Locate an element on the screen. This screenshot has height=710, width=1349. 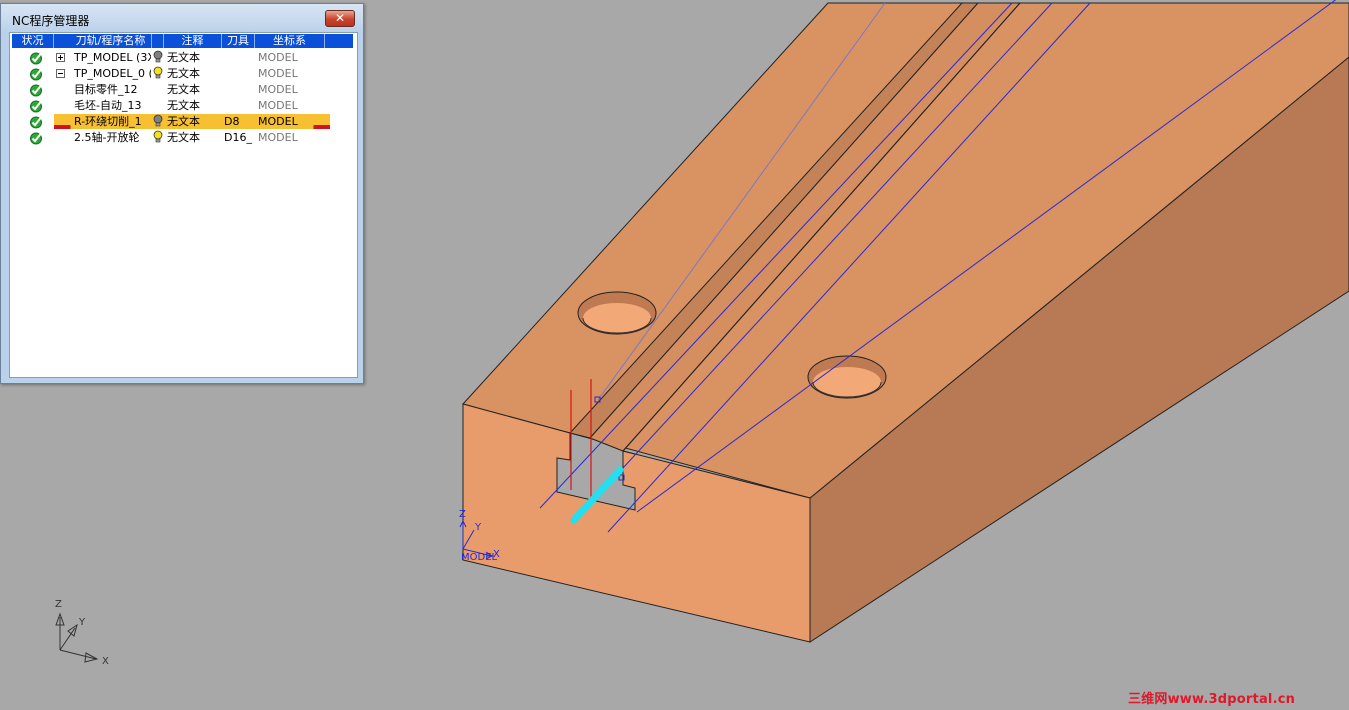
column-header-coord: 坐标系 is located at coordinates (290, 41).